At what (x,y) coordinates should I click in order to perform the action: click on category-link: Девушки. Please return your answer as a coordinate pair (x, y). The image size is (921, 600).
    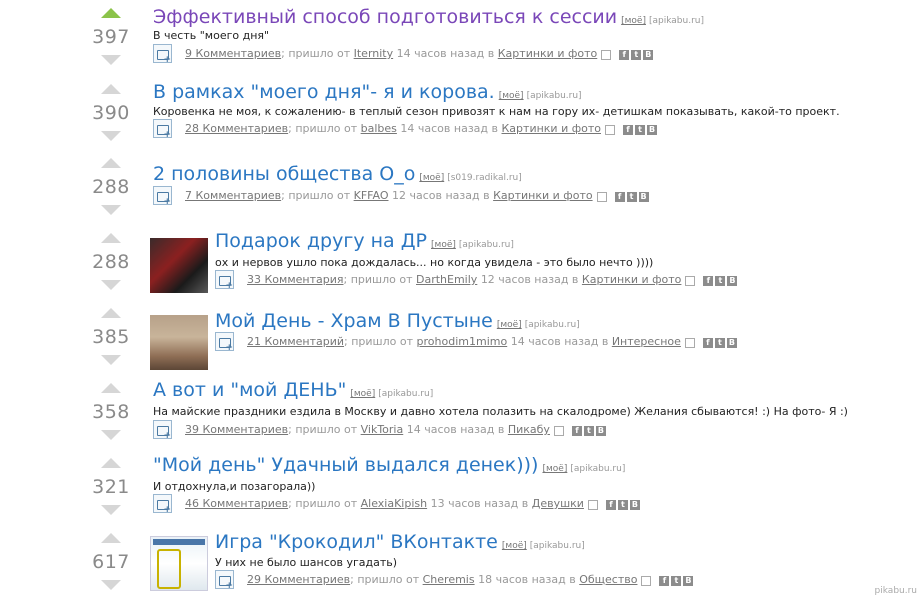
    Looking at the image, I should click on (558, 503).